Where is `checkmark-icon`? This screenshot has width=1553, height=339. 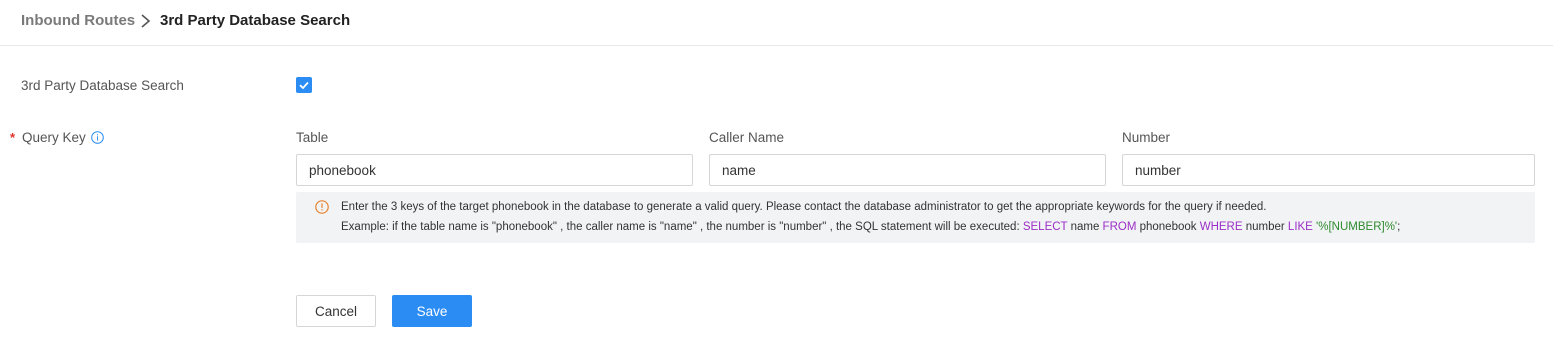
checkmark-icon is located at coordinates (304, 85).